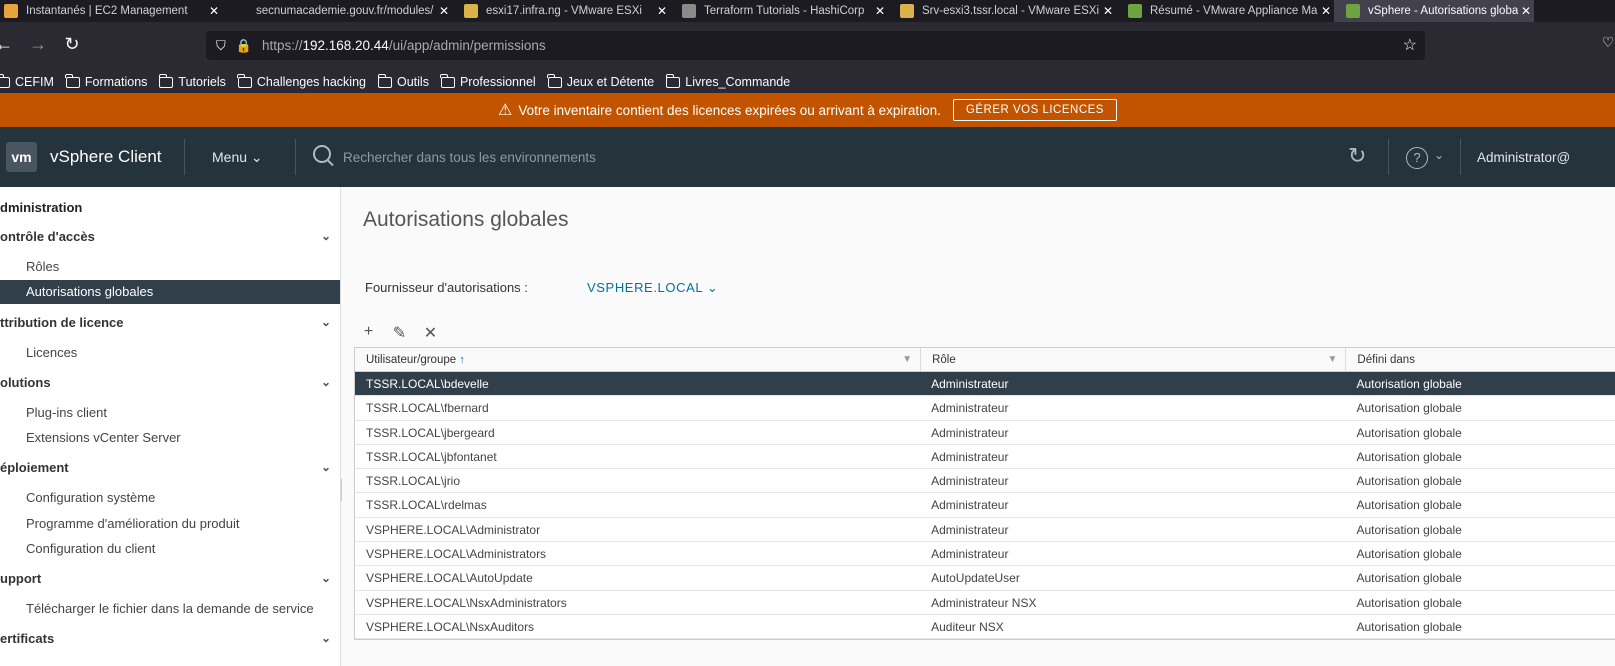 The height and width of the screenshot is (666, 1615). What do you see at coordinates (1410, 45) in the screenshot?
I see `bookmark-star-icon: ☆` at bounding box center [1410, 45].